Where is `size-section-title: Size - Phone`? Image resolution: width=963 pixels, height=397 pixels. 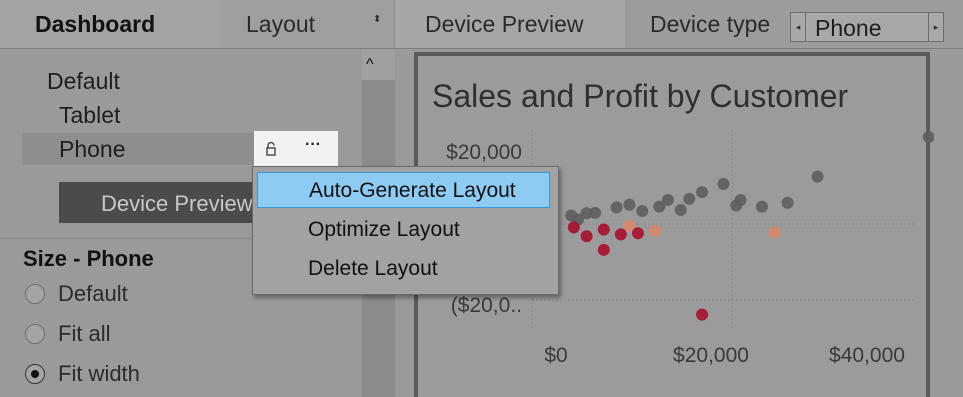 size-section-title: Size - Phone is located at coordinates (88, 258).